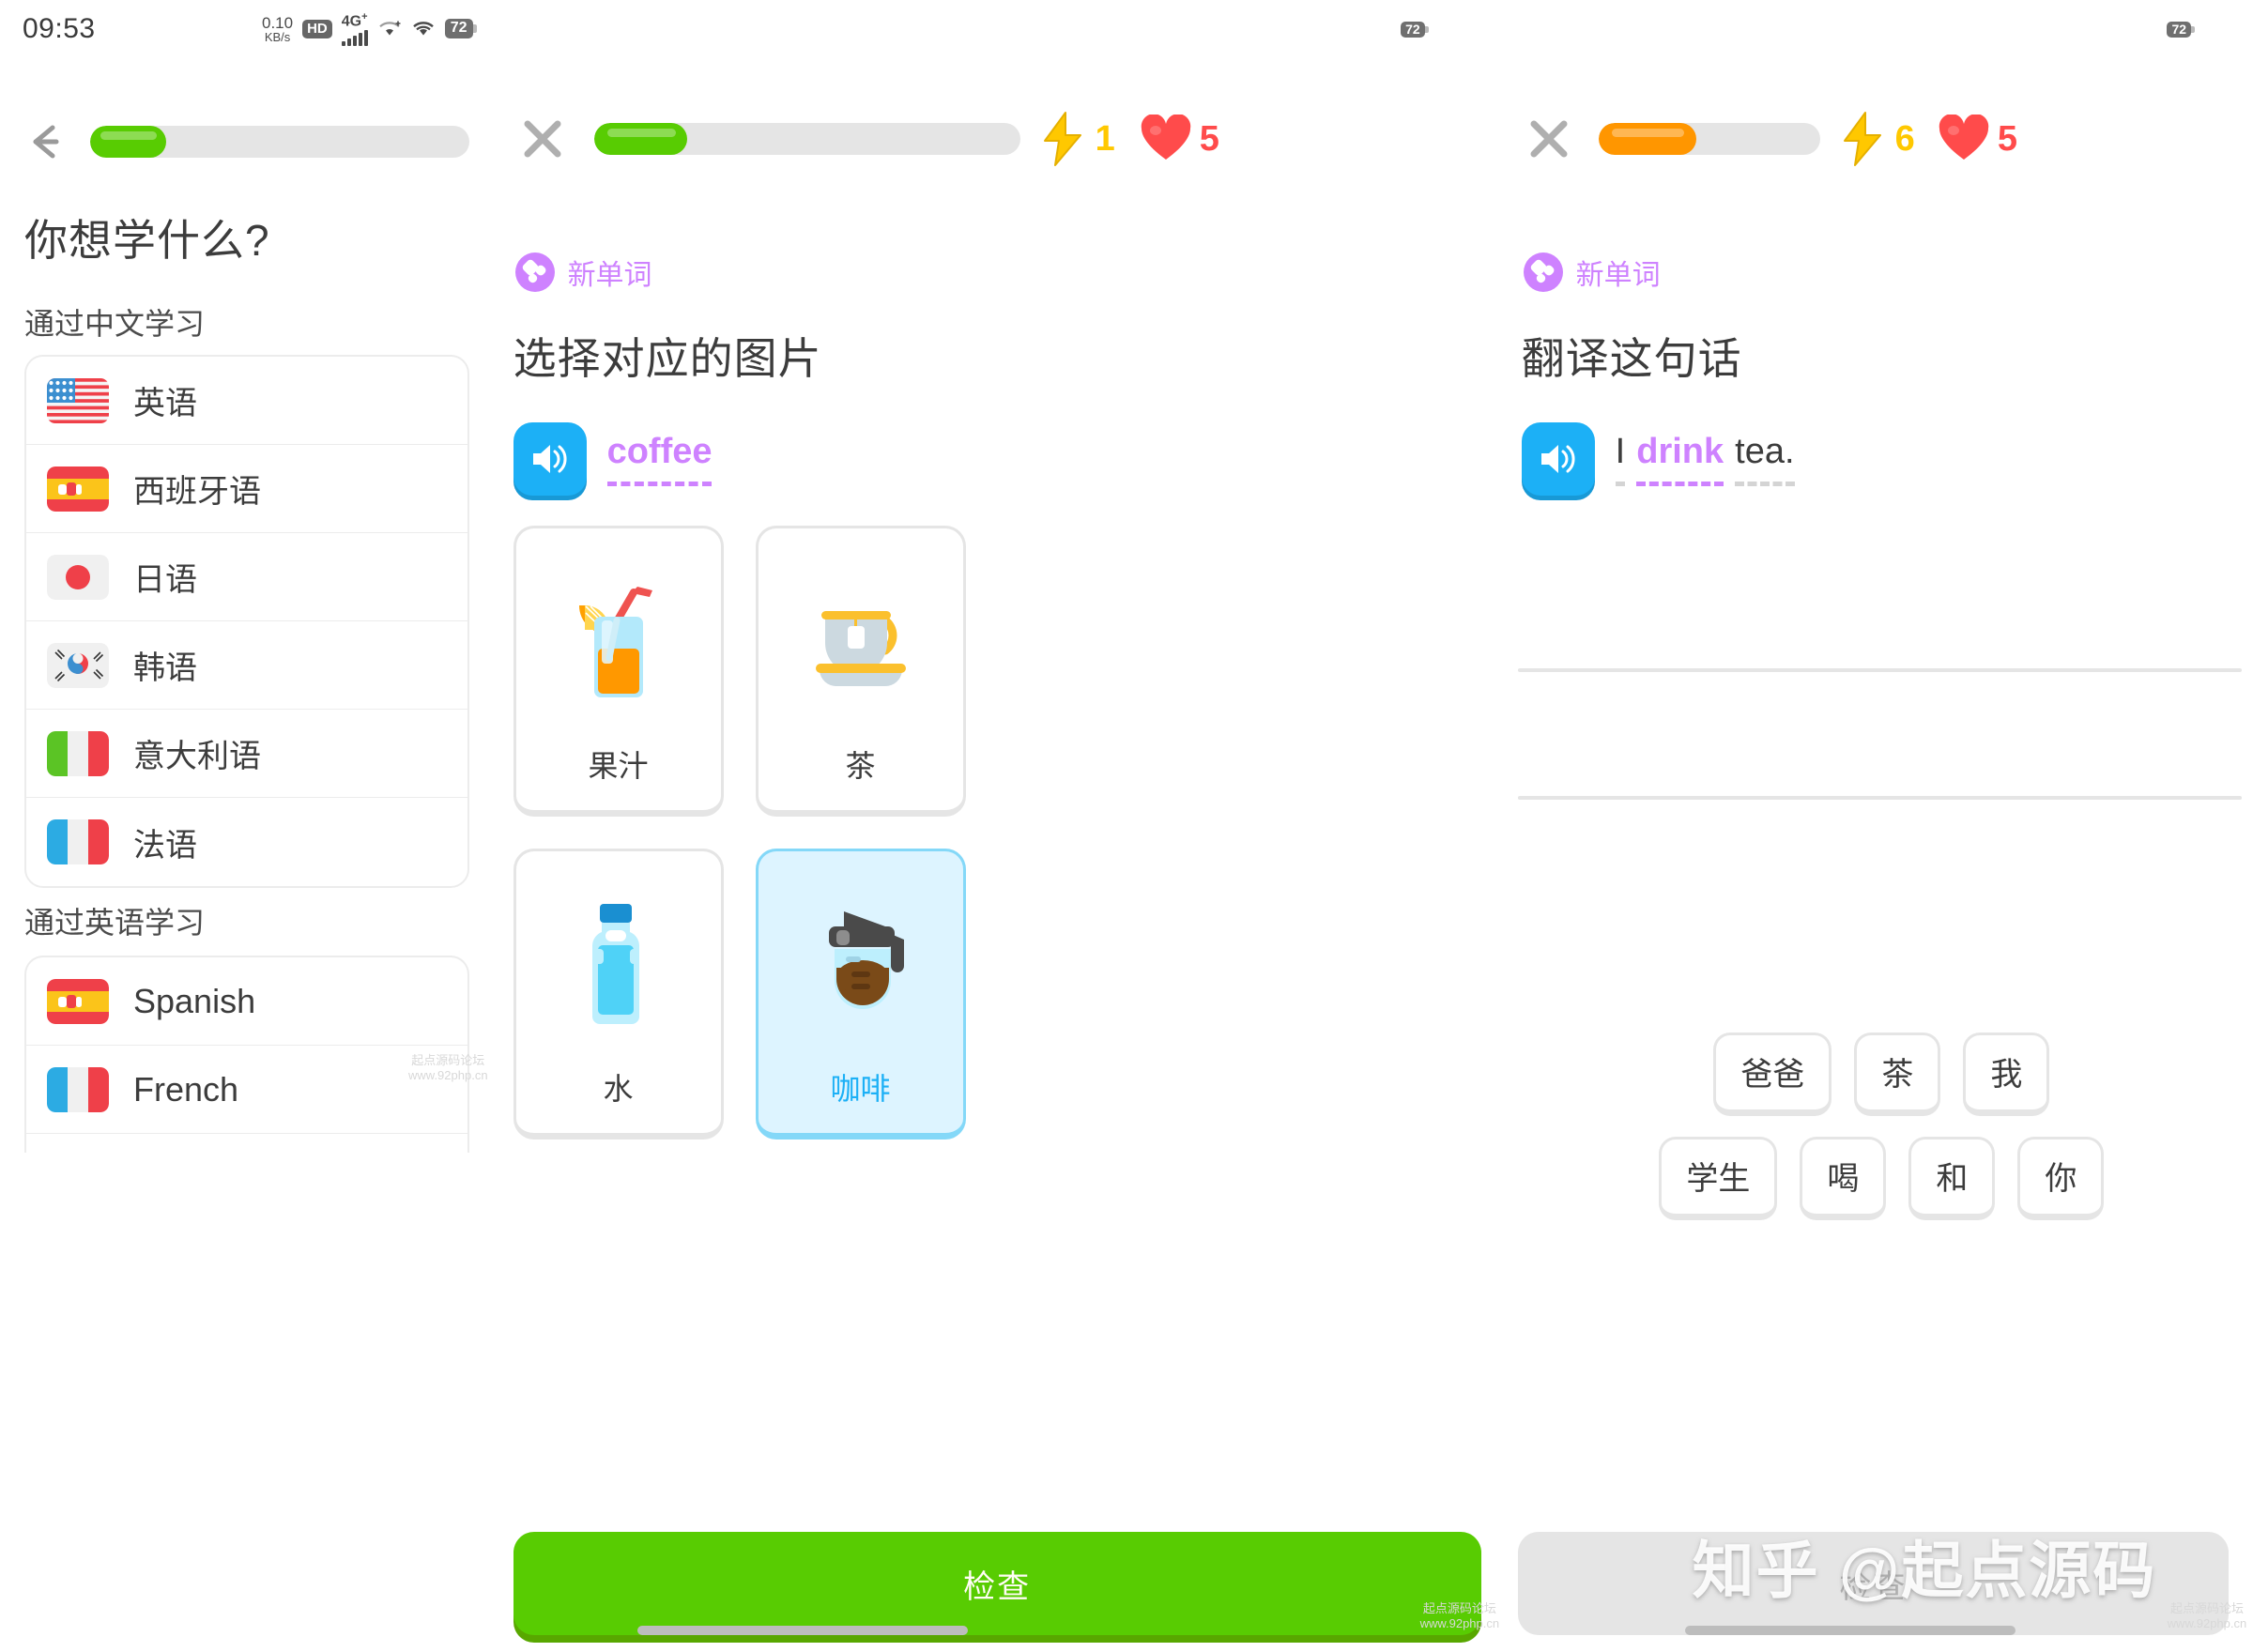 Image resolution: width=2253 pixels, height=1652 pixels. Describe the element at coordinates (78, 400) in the screenshot. I see `us-flag-icon` at that location.